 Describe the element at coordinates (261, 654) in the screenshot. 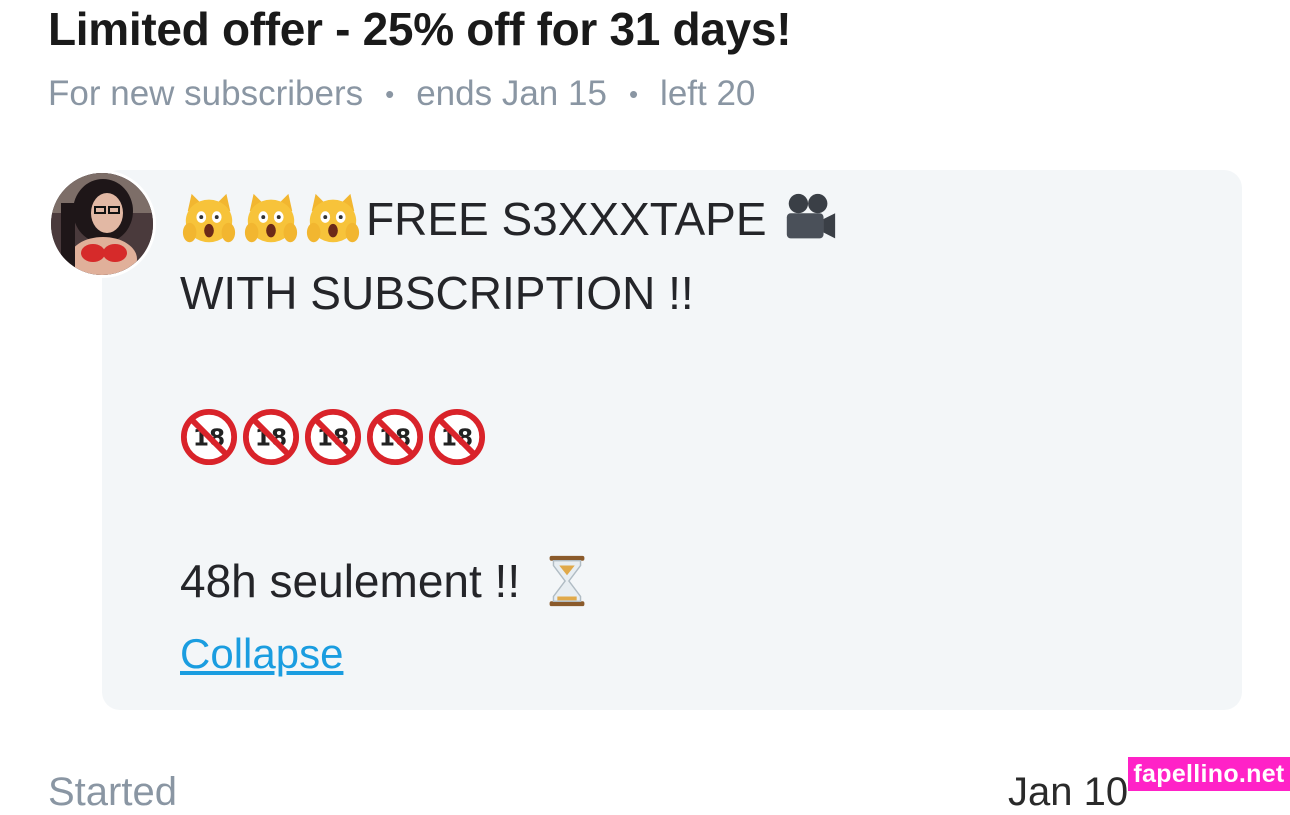

I see `collapse-link: Collapse` at that location.